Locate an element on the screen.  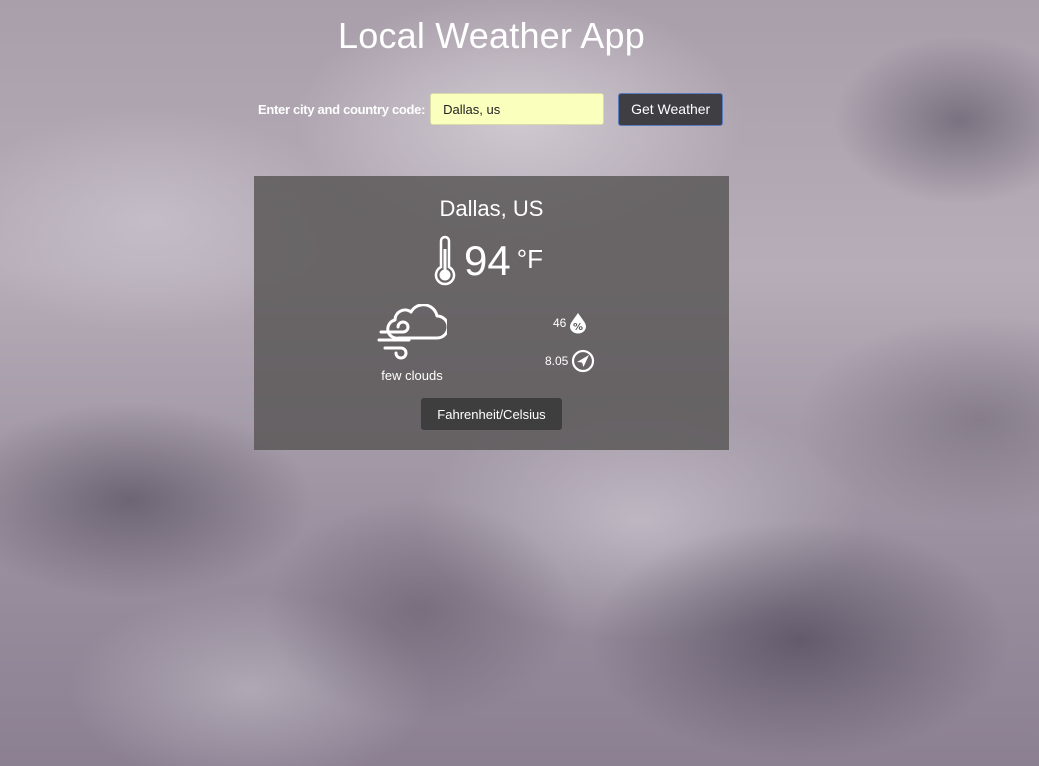
wind-direction-icon is located at coordinates (581, 361).